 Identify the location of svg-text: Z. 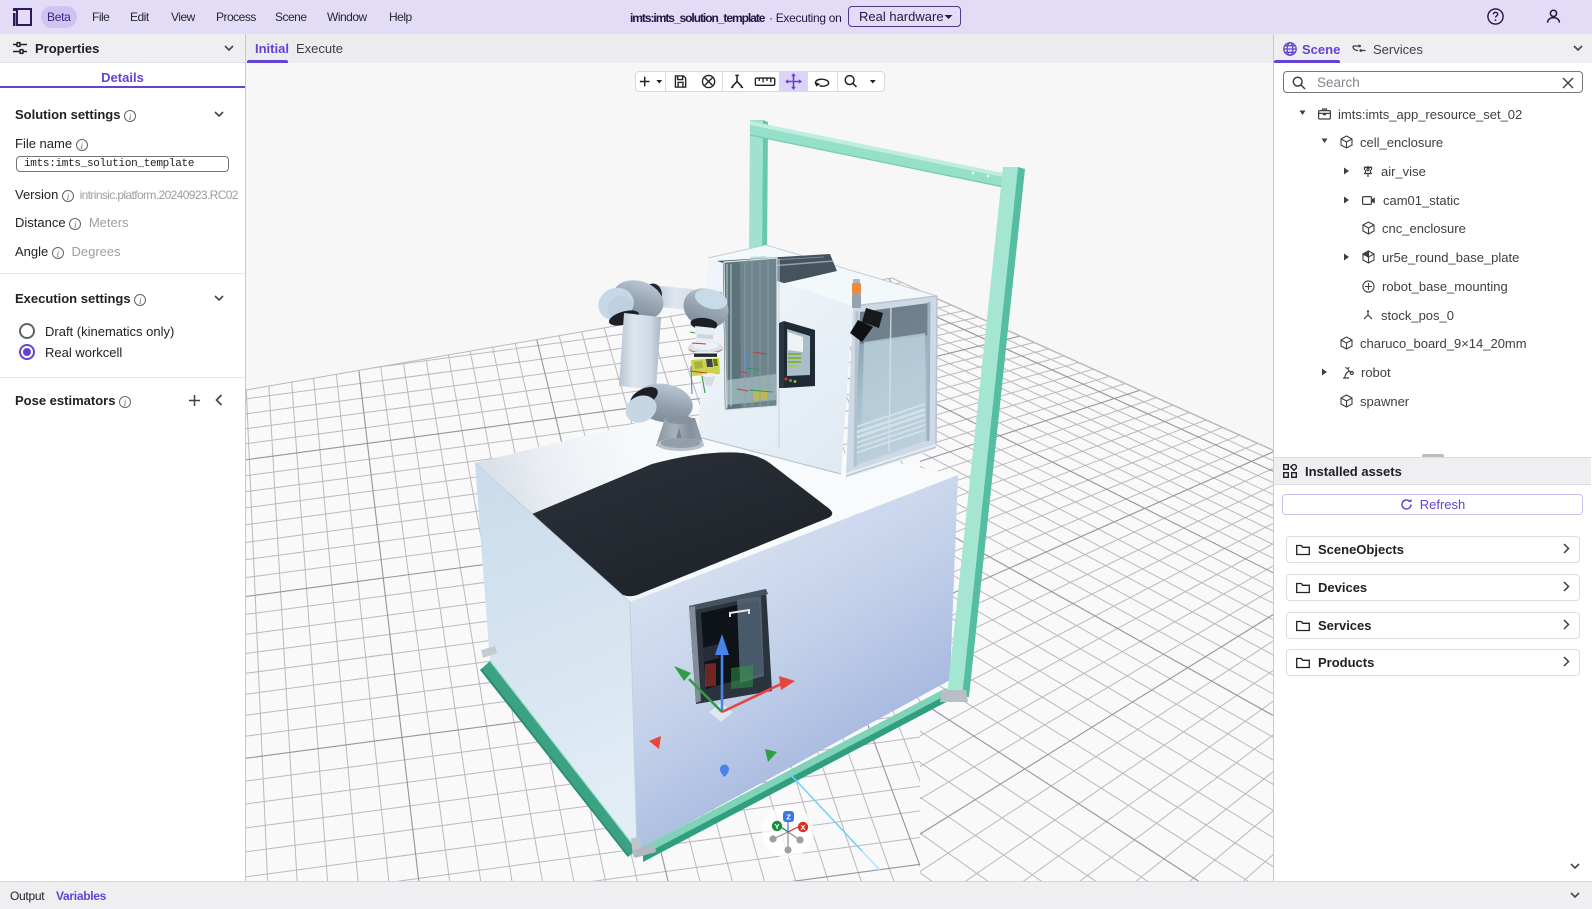
(788, 817).